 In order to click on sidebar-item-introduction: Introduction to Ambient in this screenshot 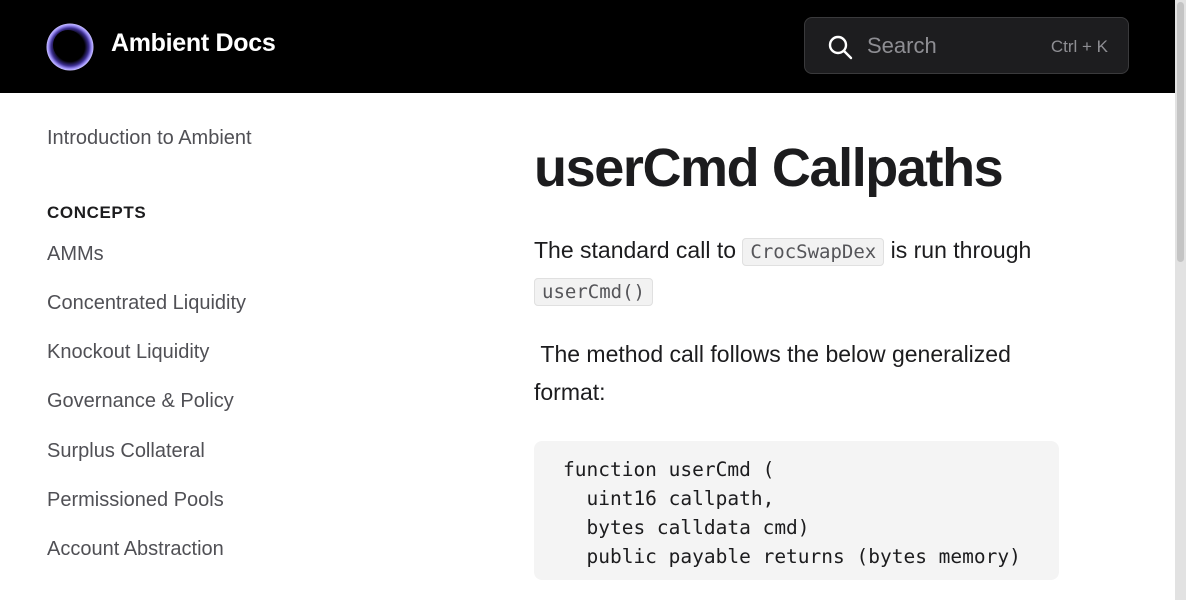, I will do `click(149, 138)`.